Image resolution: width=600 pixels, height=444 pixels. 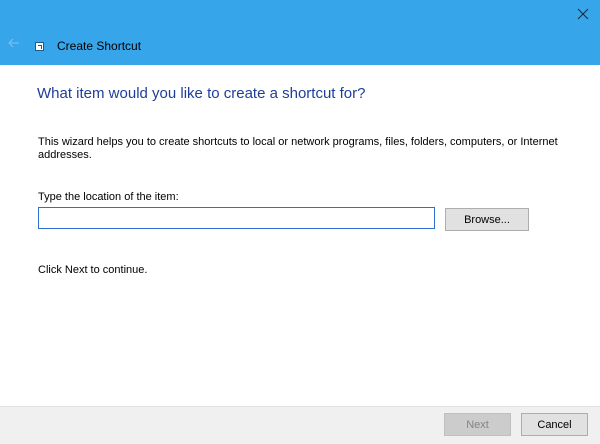 What do you see at coordinates (477, 424) in the screenshot?
I see `next-button: Next` at bounding box center [477, 424].